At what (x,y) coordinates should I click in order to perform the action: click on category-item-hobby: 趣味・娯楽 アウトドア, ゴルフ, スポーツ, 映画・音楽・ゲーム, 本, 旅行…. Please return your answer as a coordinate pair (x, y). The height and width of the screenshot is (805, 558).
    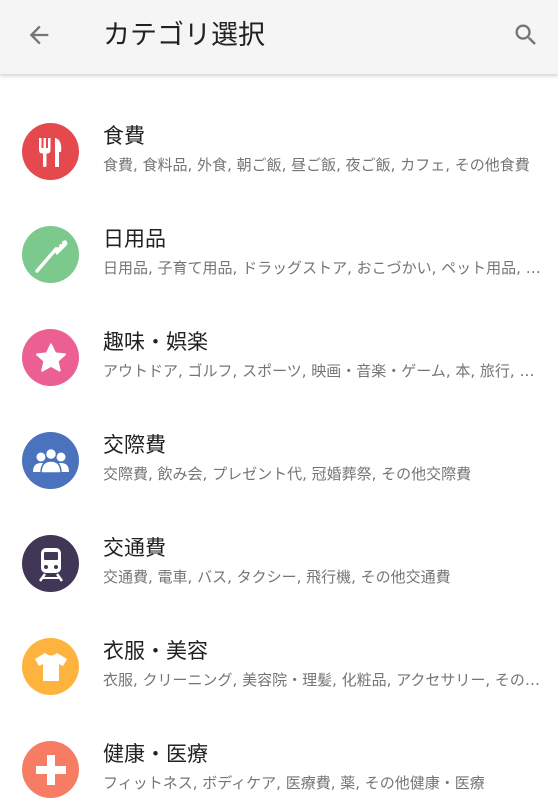
    Looking at the image, I should click on (279, 367).